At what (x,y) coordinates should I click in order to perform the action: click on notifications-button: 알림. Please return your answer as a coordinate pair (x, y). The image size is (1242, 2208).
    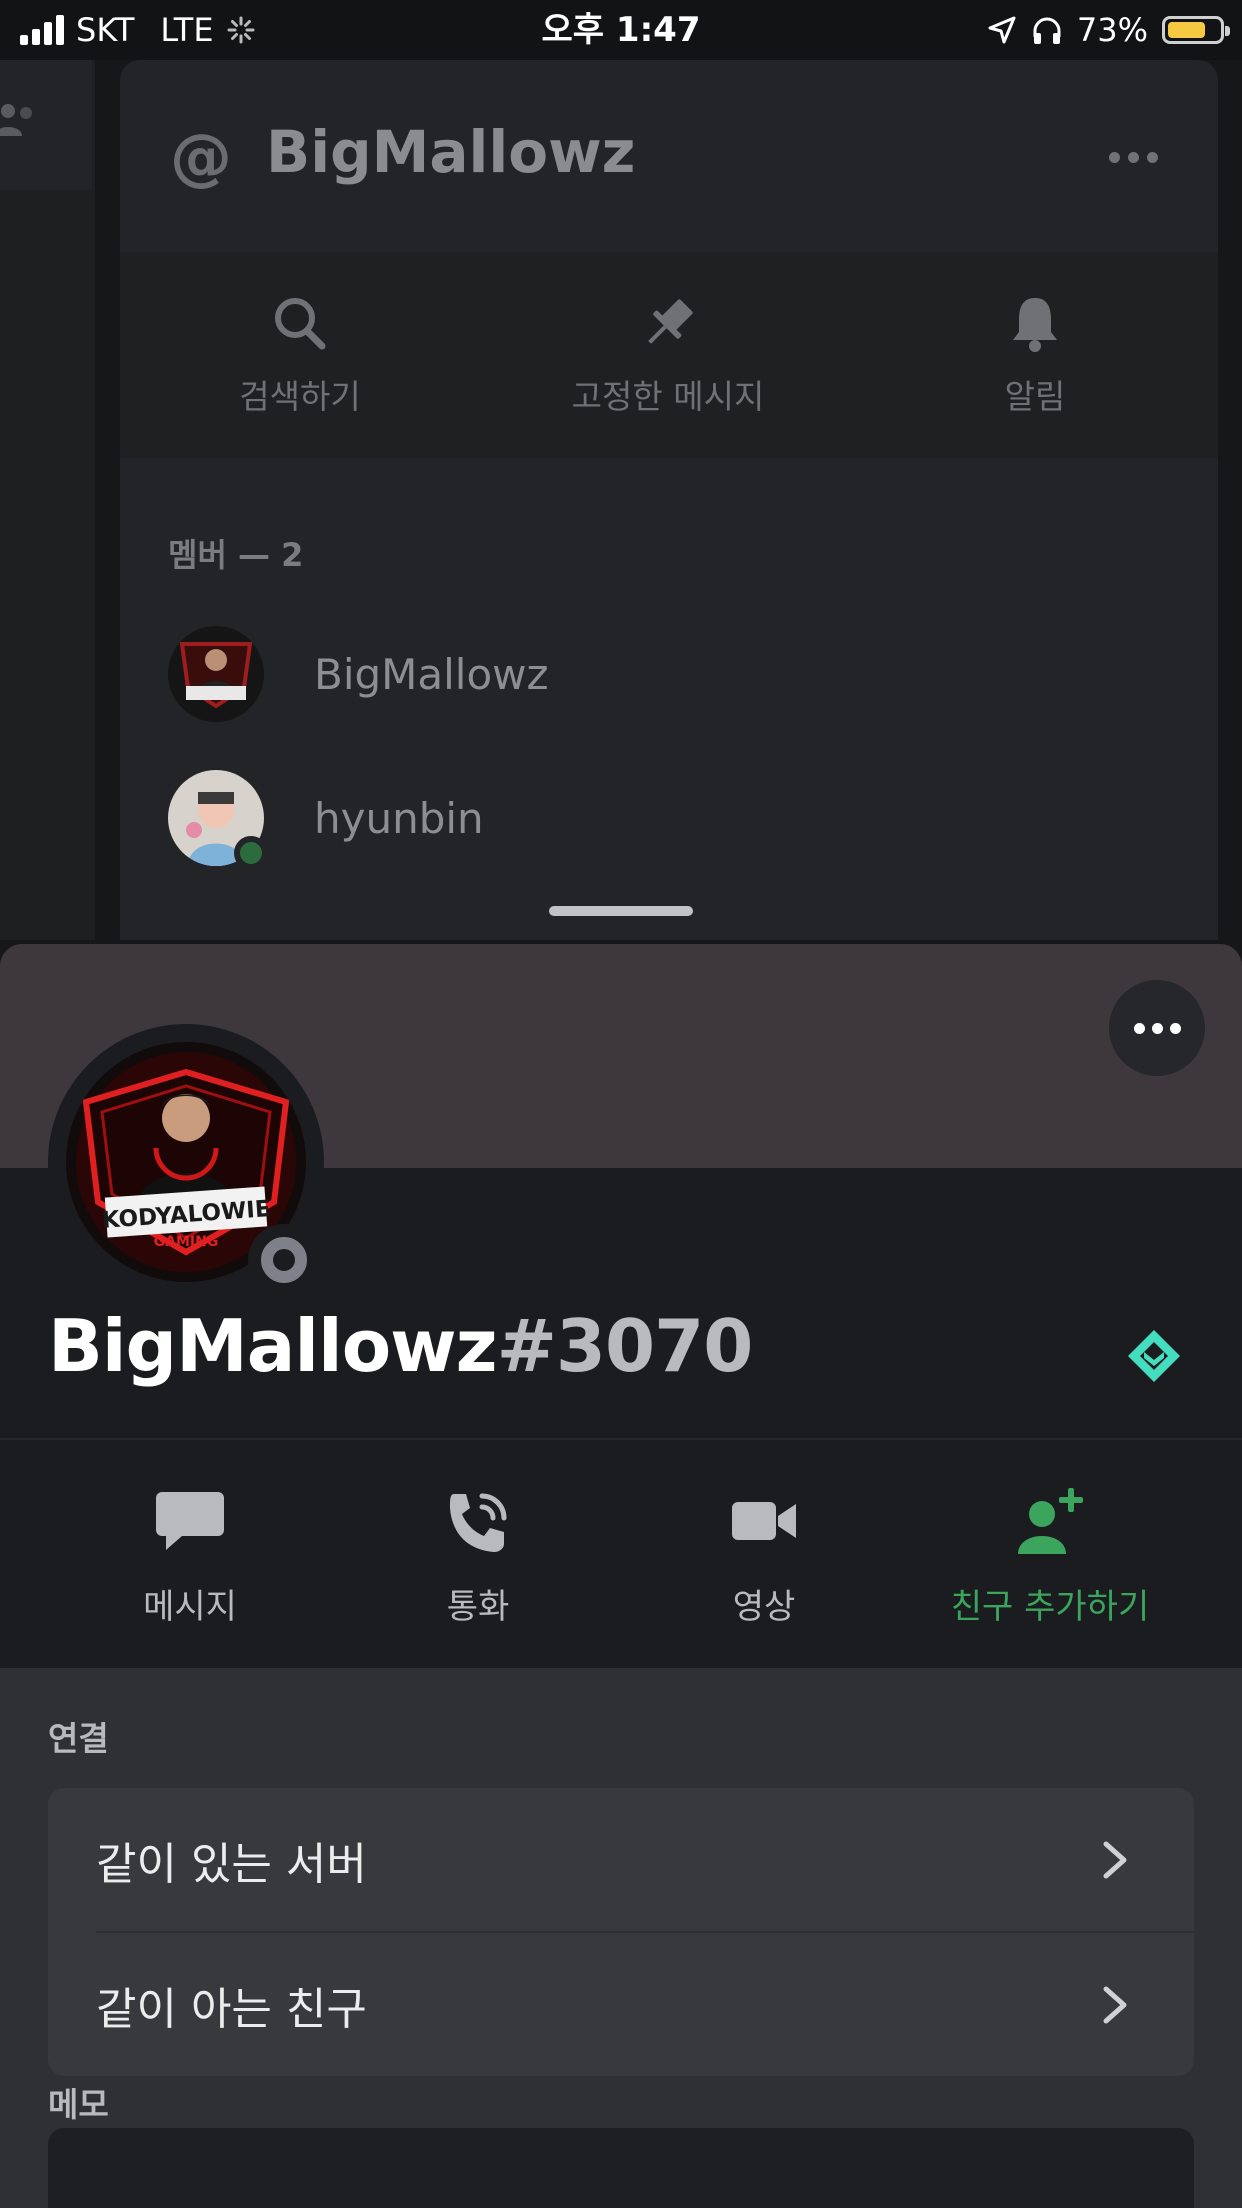
    Looking at the image, I should click on (1035, 355).